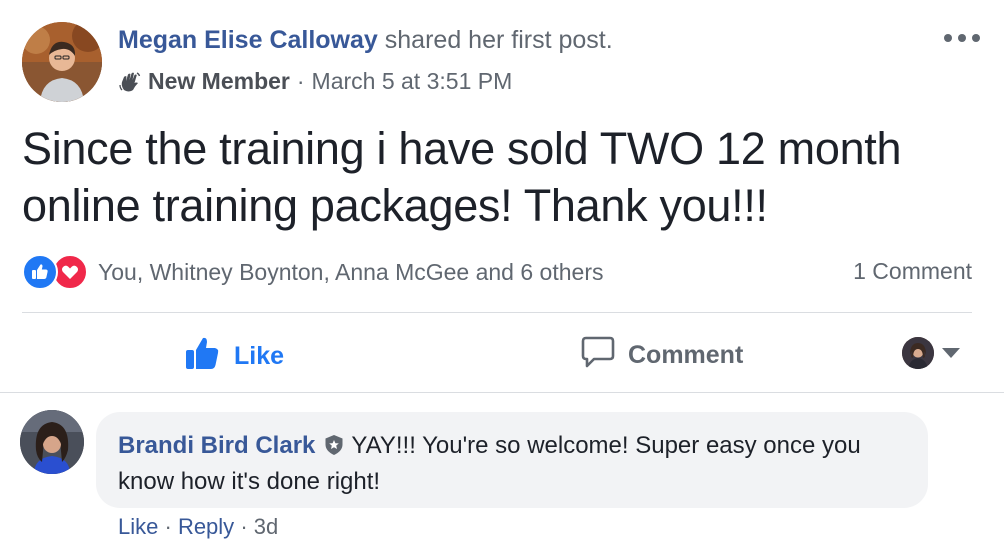  Describe the element at coordinates (52, 442) in the screenshot. I see `commenter-avatar` at that location.